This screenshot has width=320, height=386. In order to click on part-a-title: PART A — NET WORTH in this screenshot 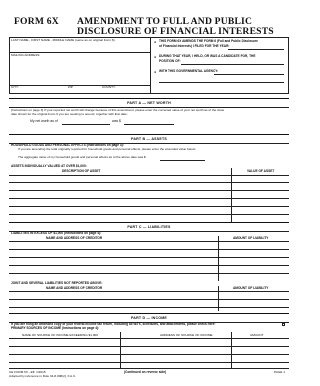, I will do `click(149, 103)`.